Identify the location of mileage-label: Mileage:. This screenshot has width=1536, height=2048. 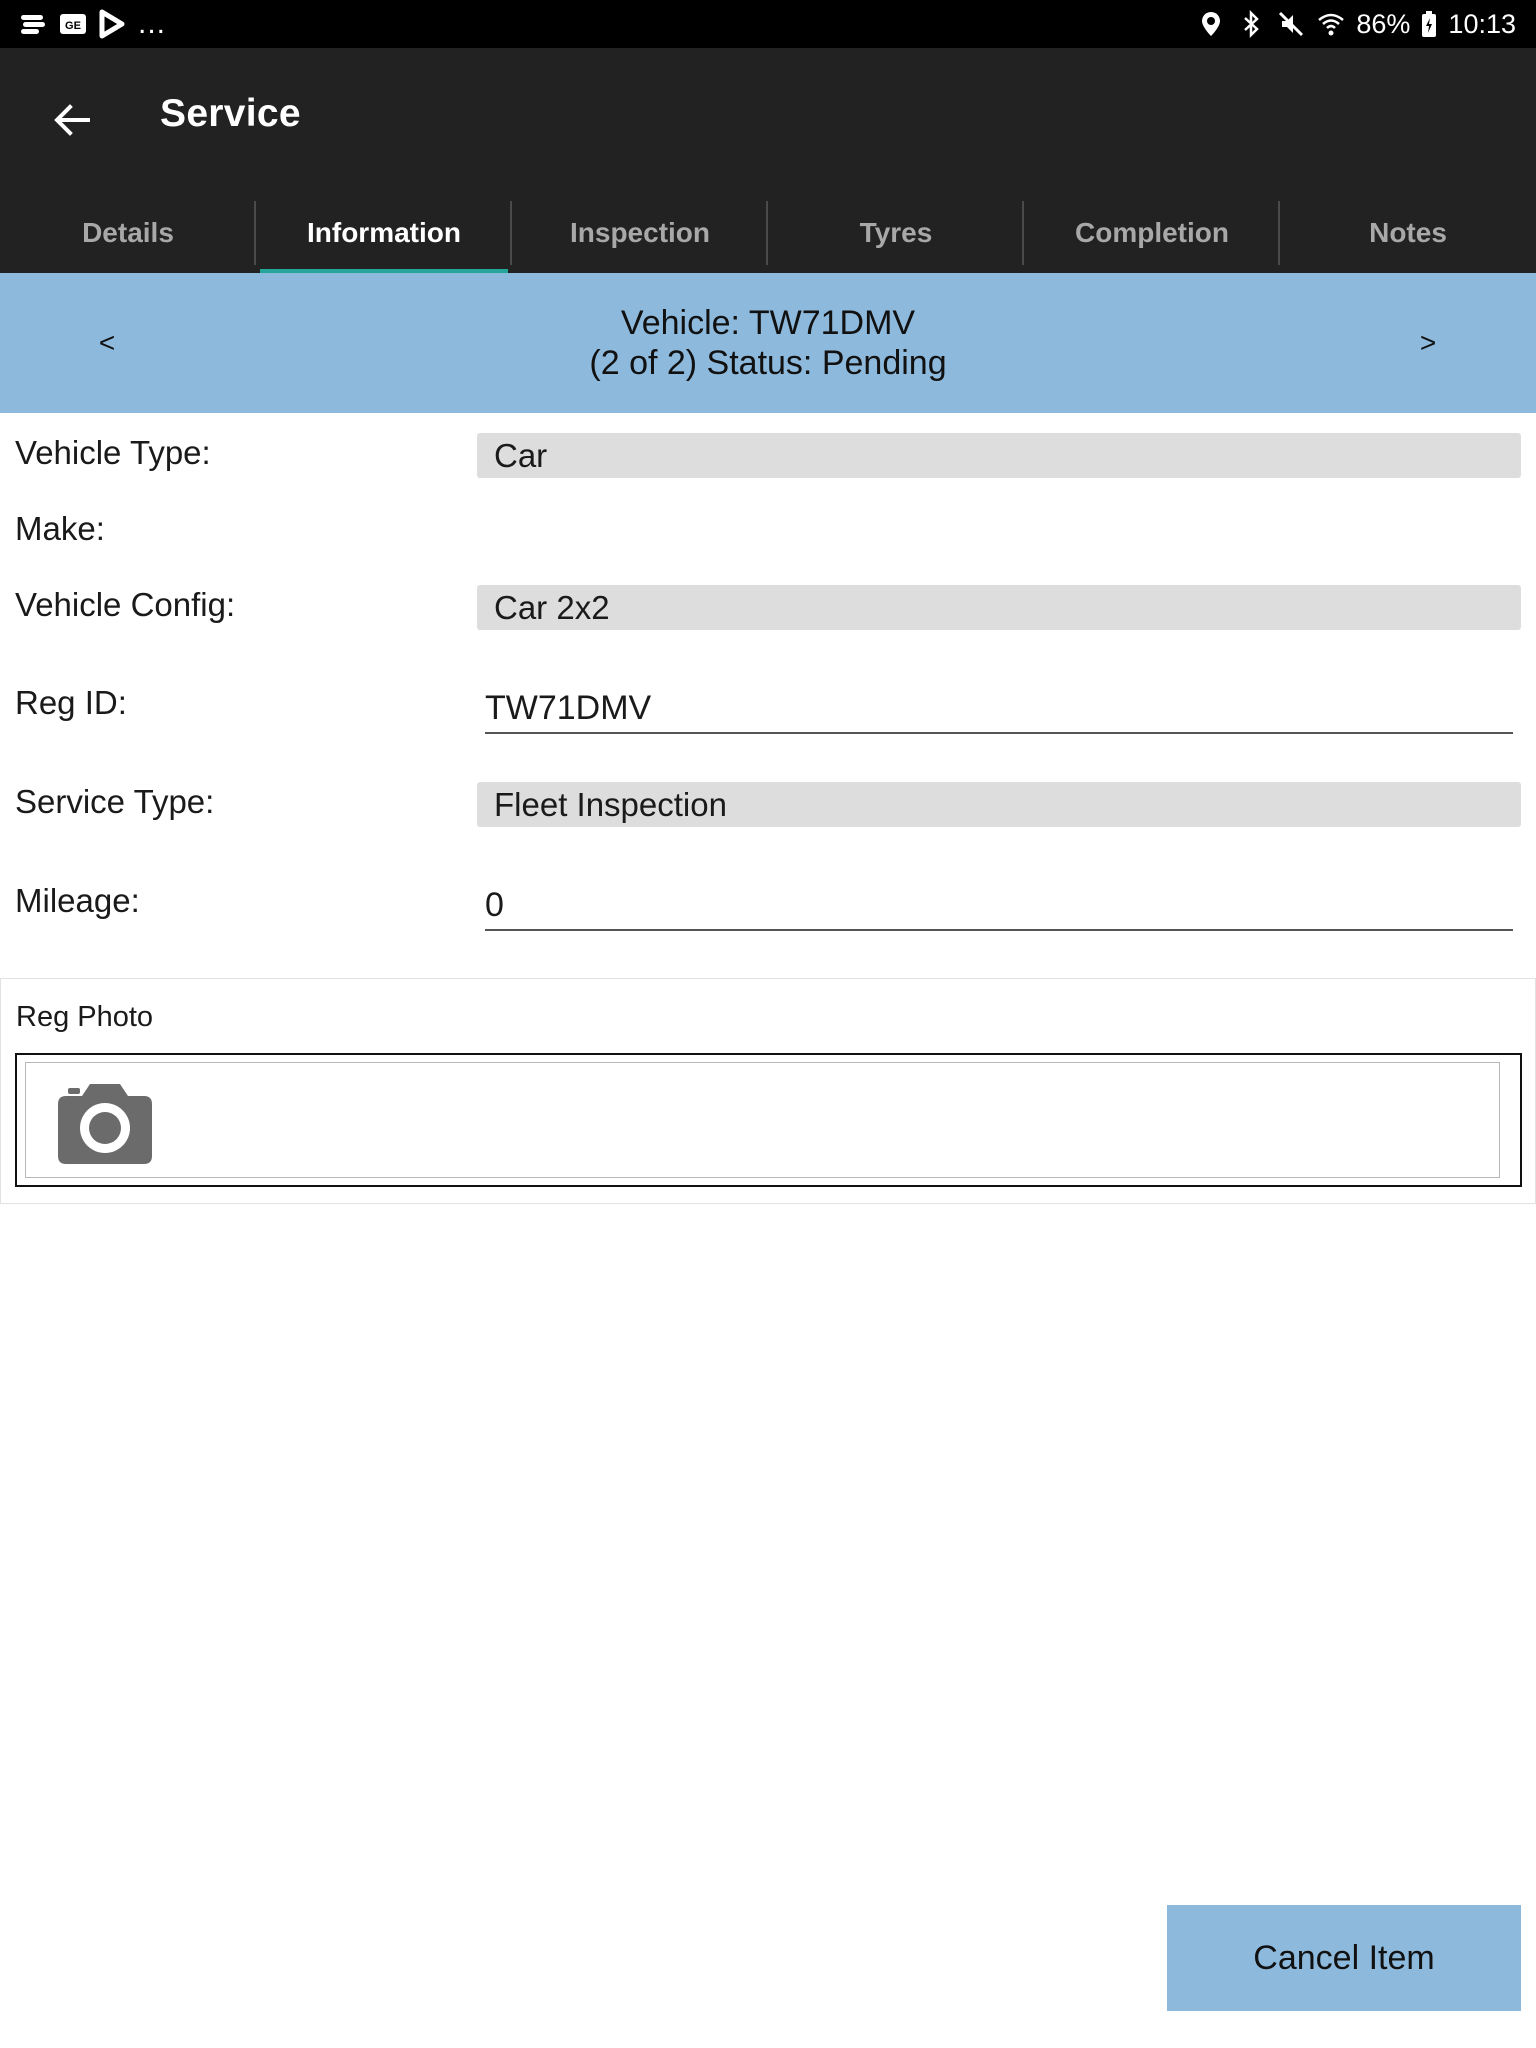
(77, 900).